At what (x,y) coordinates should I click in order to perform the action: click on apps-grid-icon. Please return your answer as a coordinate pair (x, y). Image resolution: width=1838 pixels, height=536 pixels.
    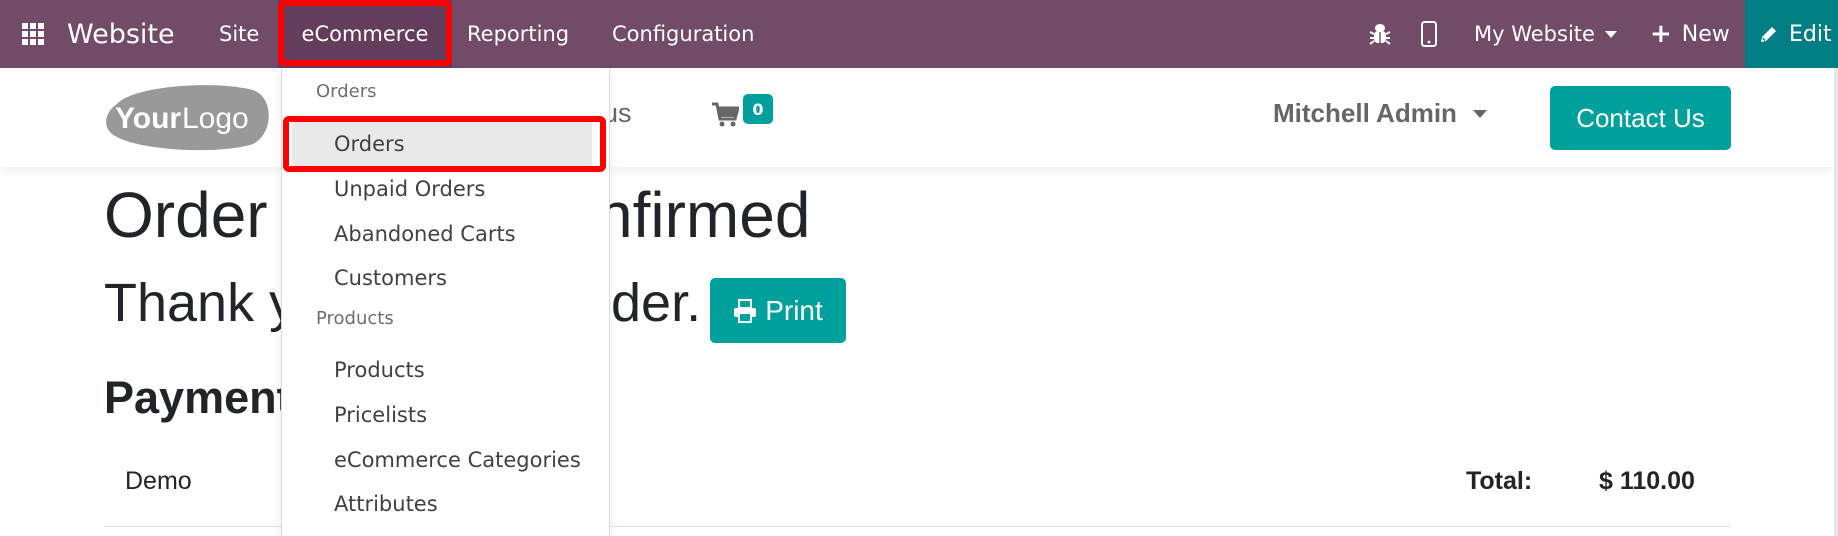
    Looking at the image, I should click on (33, 34).